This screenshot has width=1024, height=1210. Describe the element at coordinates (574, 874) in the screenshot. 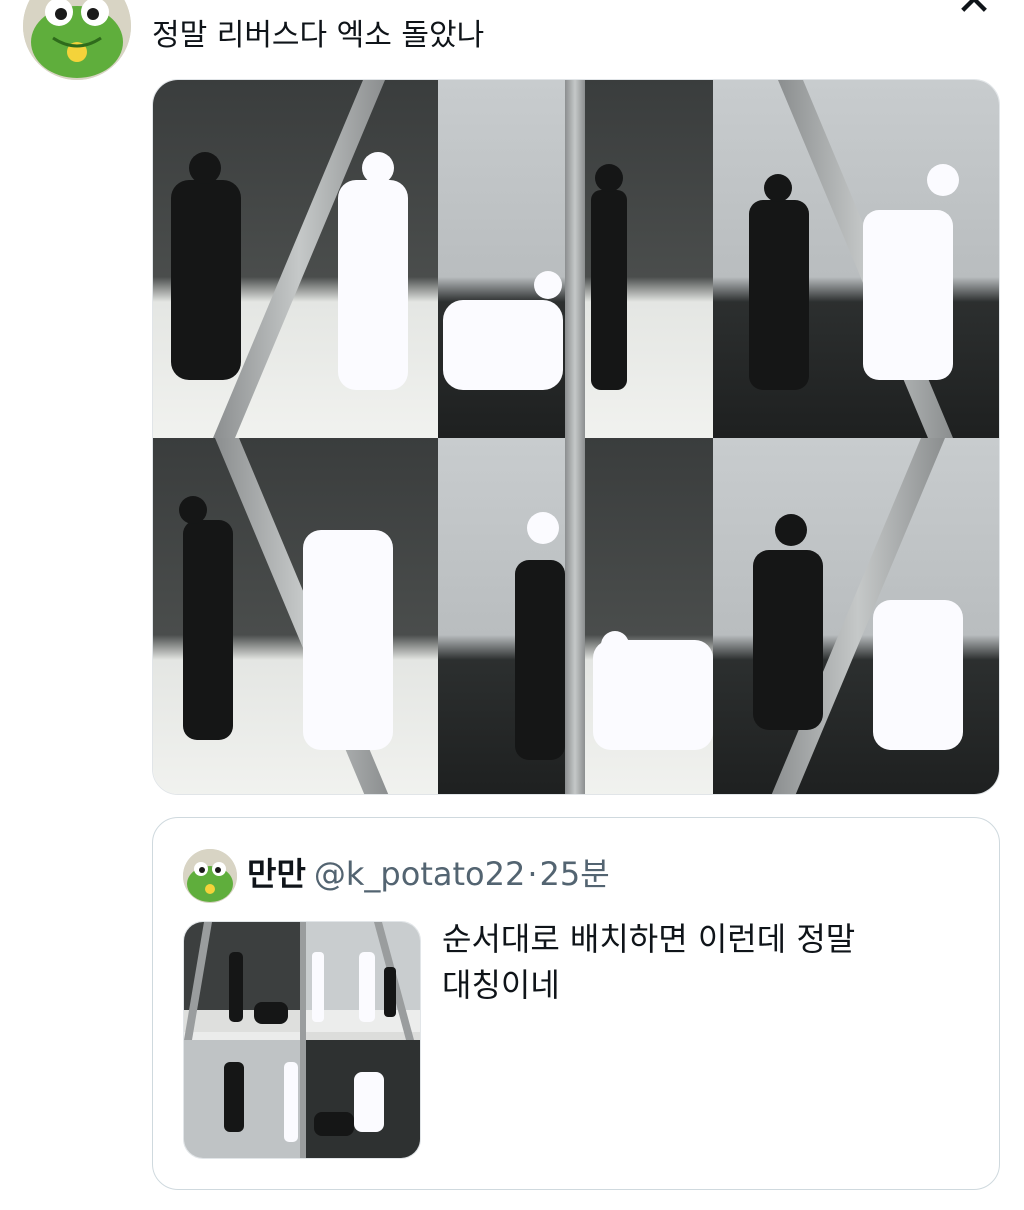

I see `quote-timestamp: 25분` at that location.